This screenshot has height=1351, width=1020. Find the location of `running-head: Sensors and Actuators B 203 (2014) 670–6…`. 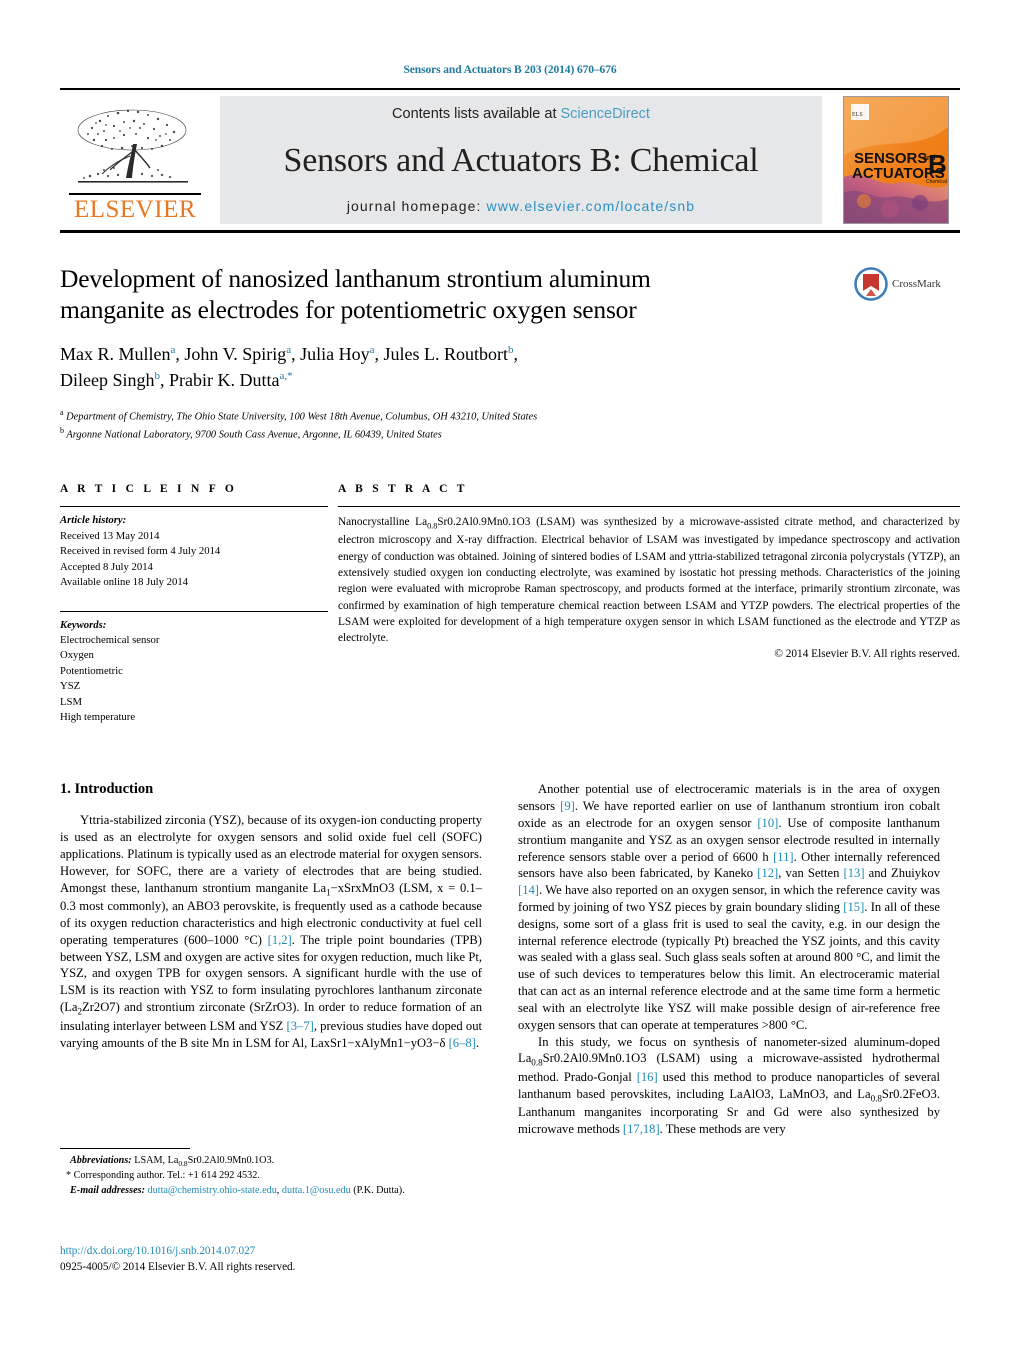

running-head: Sensors and Actuators B 203 (2014) 670–6… is located at coordinates (510, 70).